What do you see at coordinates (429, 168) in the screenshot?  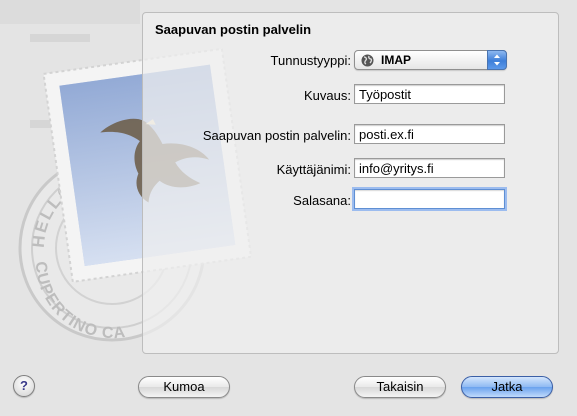 I see `username-field: info@yritys.fi` at bounding box center [429, 168].